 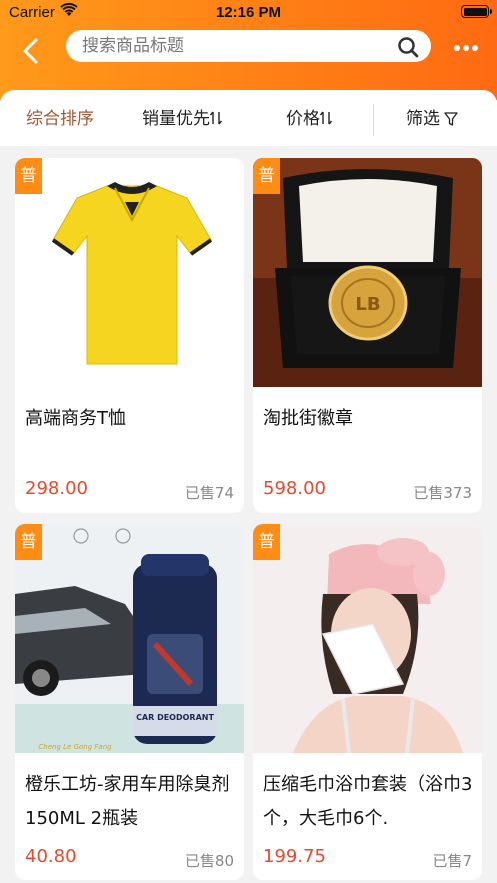 What do you see at coordinates (51, 856) in the screenshot?
I see `product-price: 40.80` at bounding box center [51, 856].